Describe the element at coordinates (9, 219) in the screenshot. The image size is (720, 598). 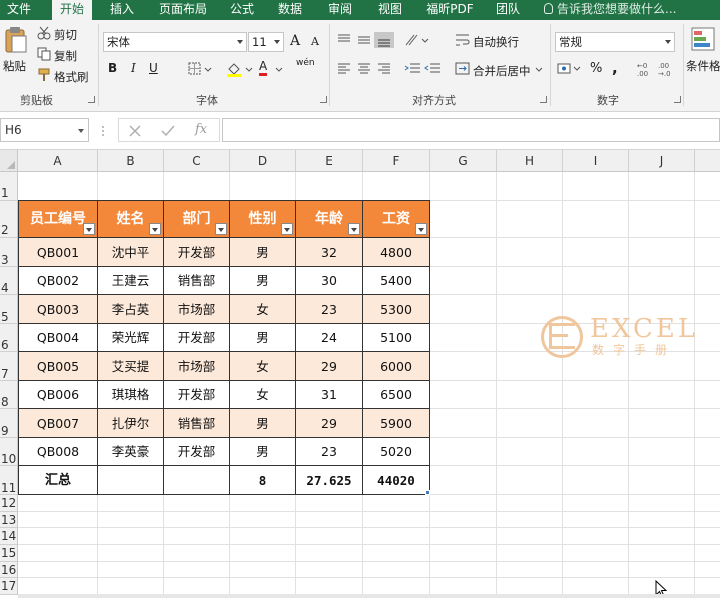
I see `row-header-2: 2` at that location.